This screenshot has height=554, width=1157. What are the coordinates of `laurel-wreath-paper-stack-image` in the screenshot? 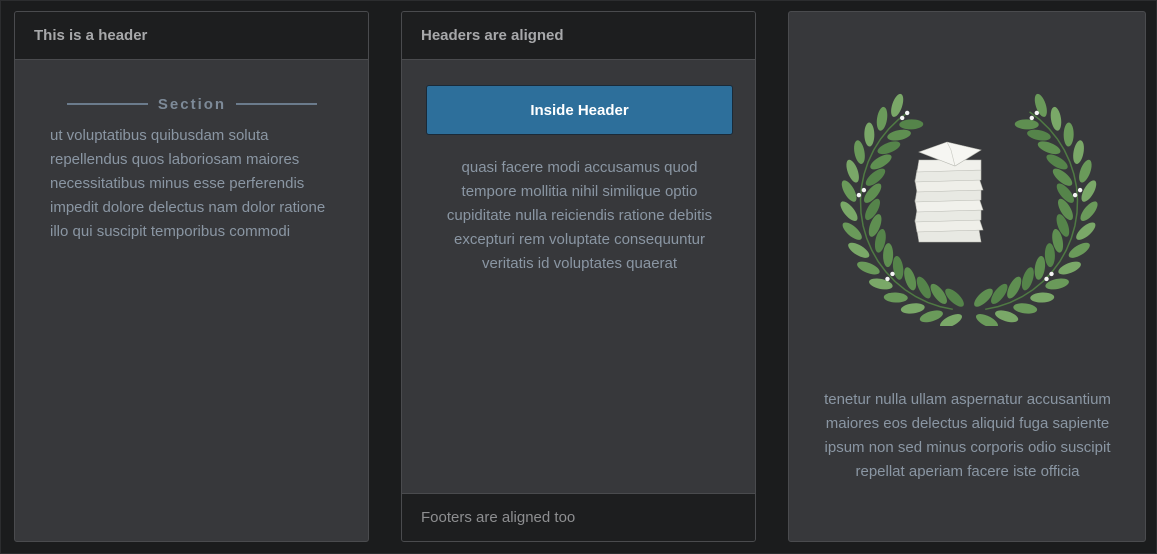 It's located at (969, 209).